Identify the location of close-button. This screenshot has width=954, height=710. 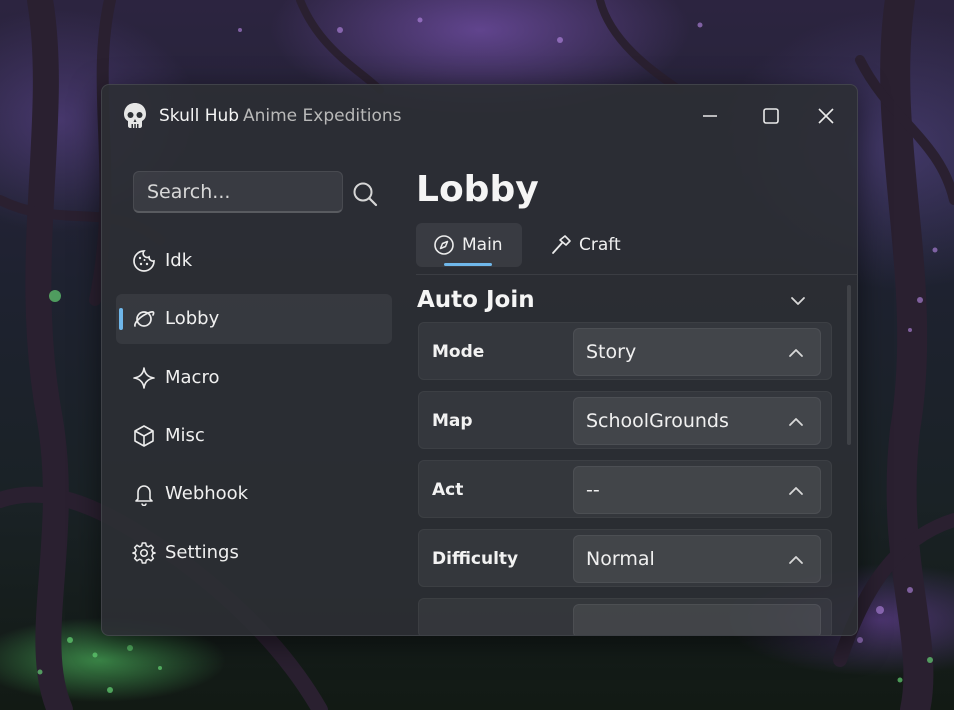
(826, 116).